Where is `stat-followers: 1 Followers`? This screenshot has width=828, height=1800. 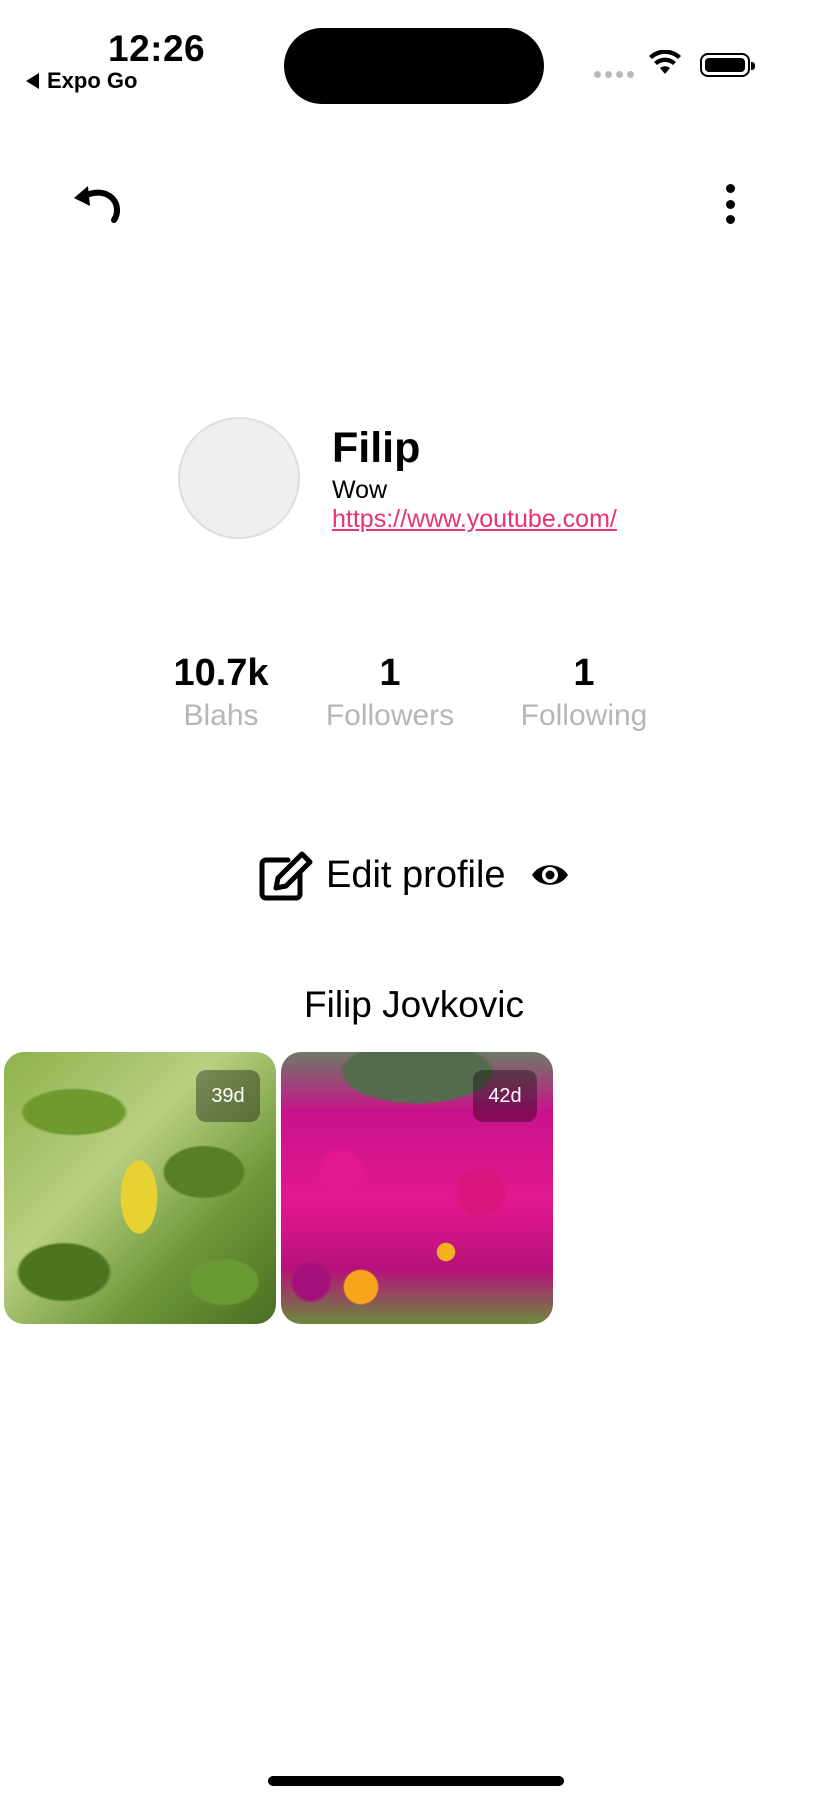
stat-followers: 1 Followers is located at coordinates (390, 692).